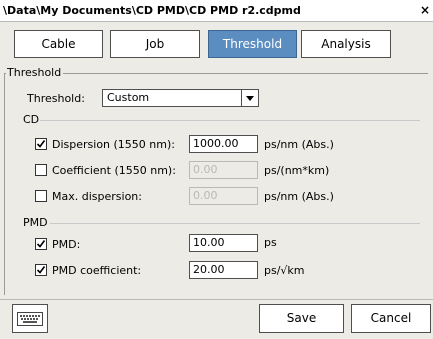 The image size is (433, 339). What do you see at coordinates (230, 120) in the screenshot?
I see `cd-divider` at bounding box center [230, 120].